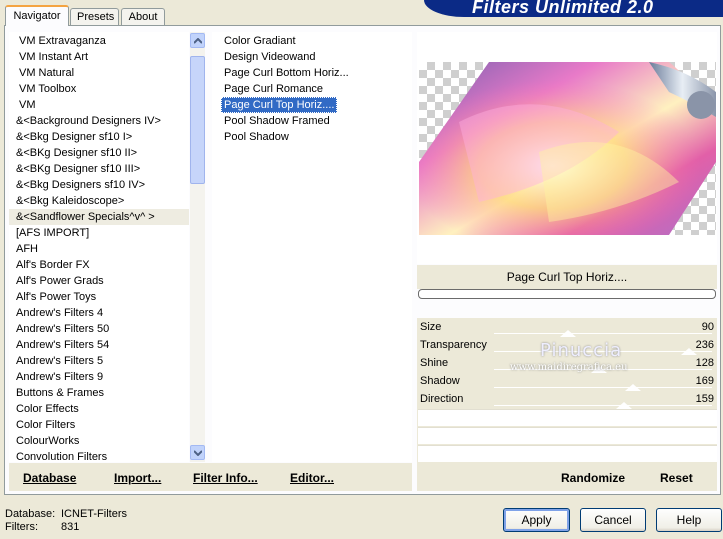  Describe the element at coordinates (99, 57) in the screenshot. I see `category-item: VM Instant Art` at that location.